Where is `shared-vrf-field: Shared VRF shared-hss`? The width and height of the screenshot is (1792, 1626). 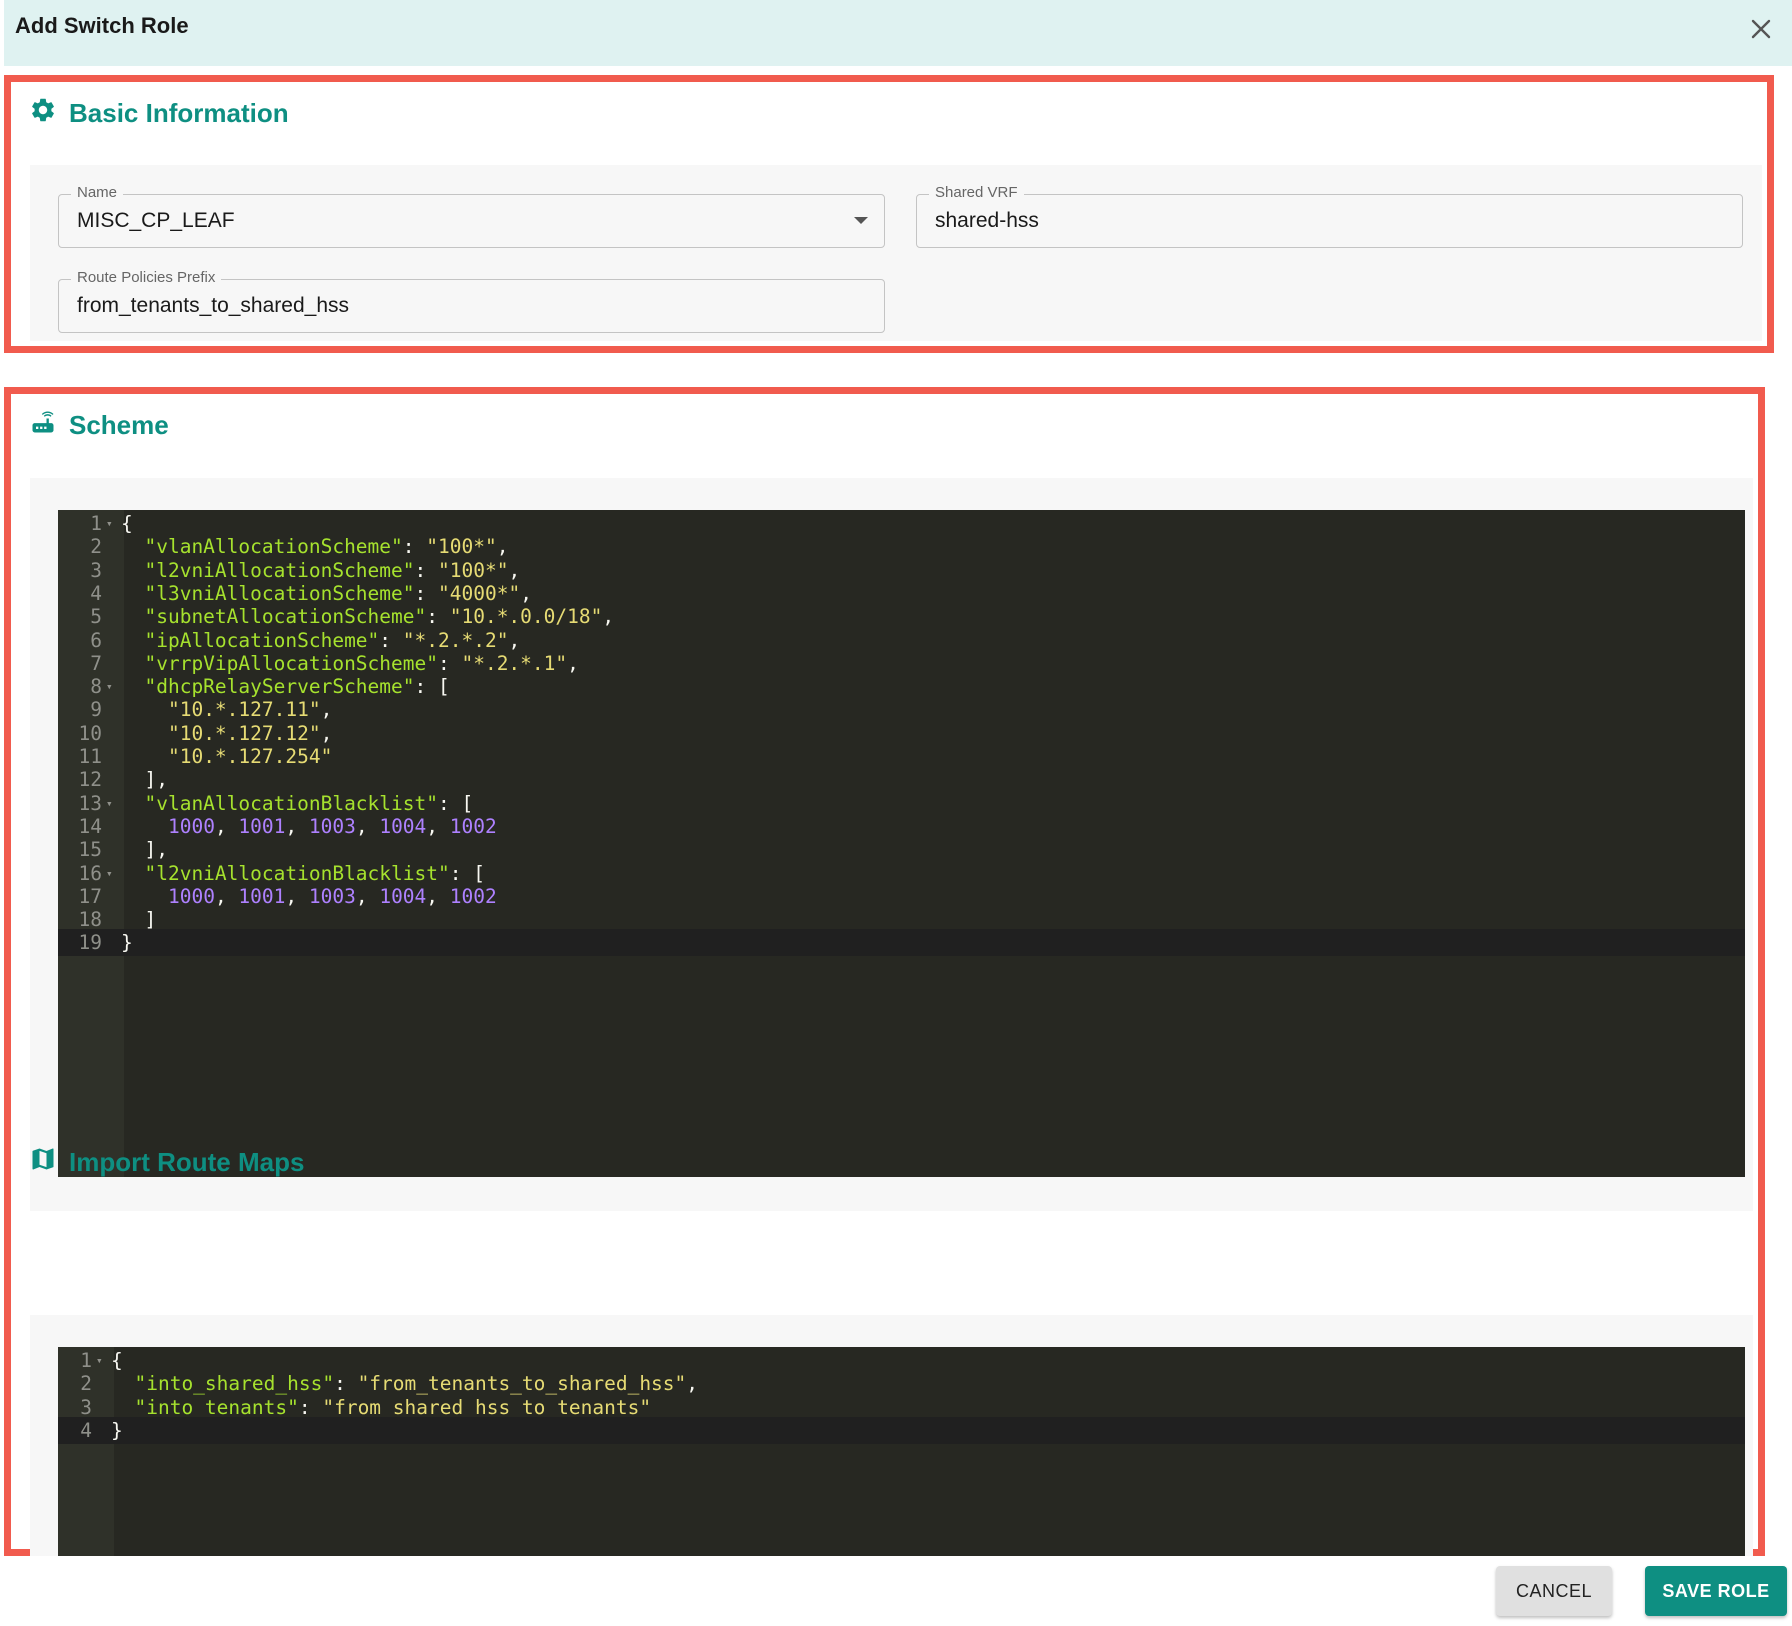 shared-vrf-field: Shared VRF shared-hss is located at coordinates (1329, 216).